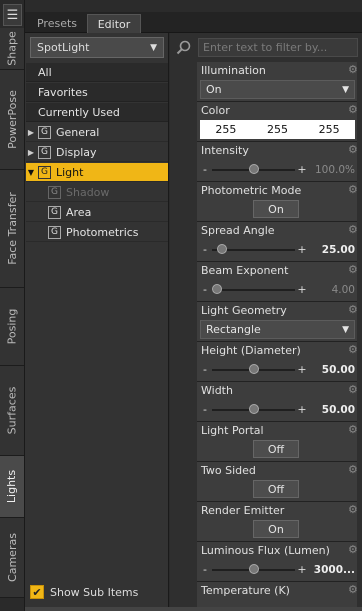 The image size is (362, 611). I want to click on tab-cameras: Cameras, so click(12, 558).